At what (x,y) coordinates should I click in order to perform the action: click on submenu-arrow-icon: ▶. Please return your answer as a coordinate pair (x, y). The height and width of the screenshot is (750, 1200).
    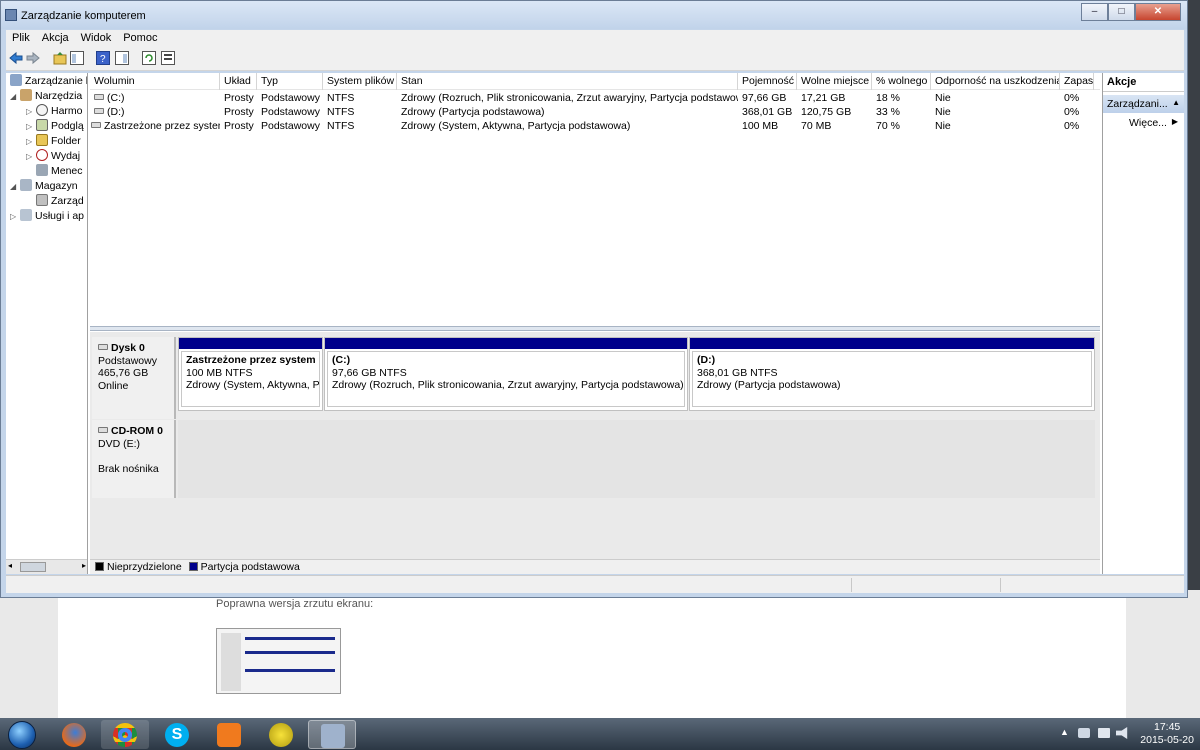
    Looking at the image, I should click on (1174, 121).